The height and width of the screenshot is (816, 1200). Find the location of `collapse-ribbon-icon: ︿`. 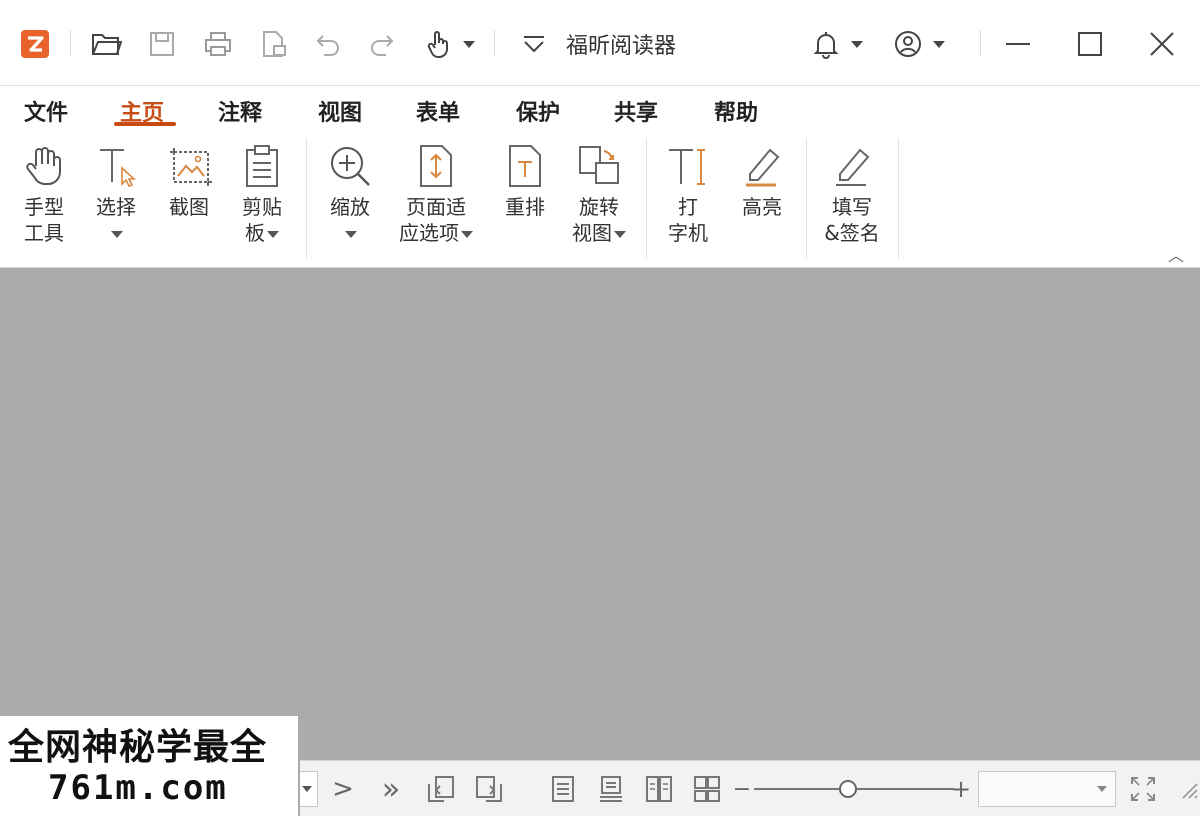

collapse-ribbon-icon: ︿ is located at coordinates (1176, 254).